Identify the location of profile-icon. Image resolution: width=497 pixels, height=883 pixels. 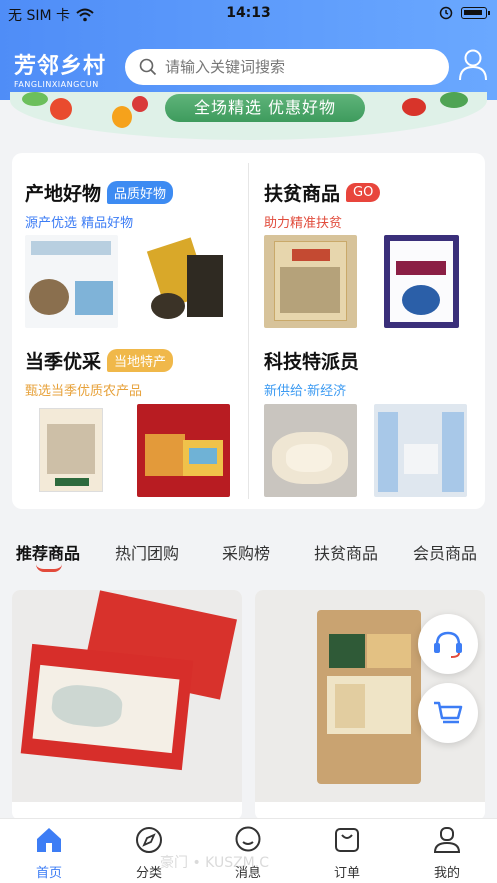
(447, 840).